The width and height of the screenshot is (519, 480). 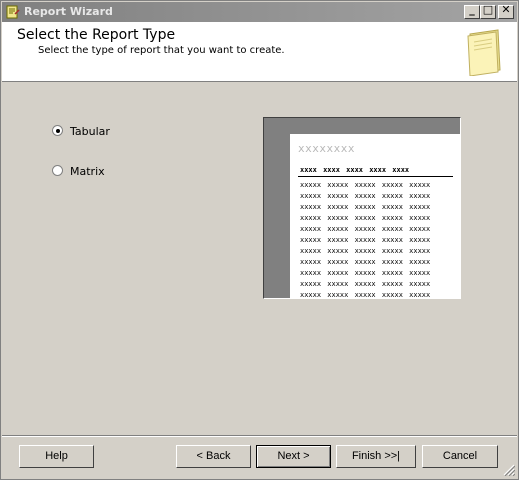 I want to click on preview-header-line, so click(x=375, y=176).